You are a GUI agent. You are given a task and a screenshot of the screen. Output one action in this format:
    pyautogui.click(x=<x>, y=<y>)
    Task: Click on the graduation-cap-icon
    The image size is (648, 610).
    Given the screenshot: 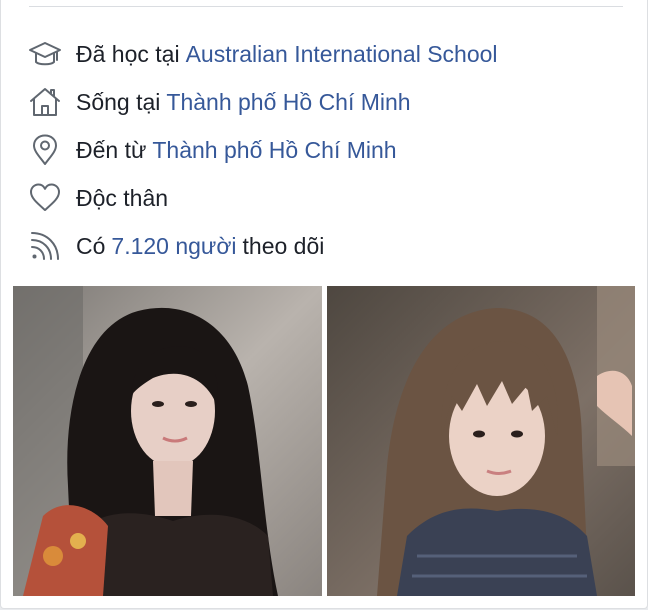 What is the action you would take?
    pyautogui.click(x=45, y=54)
    